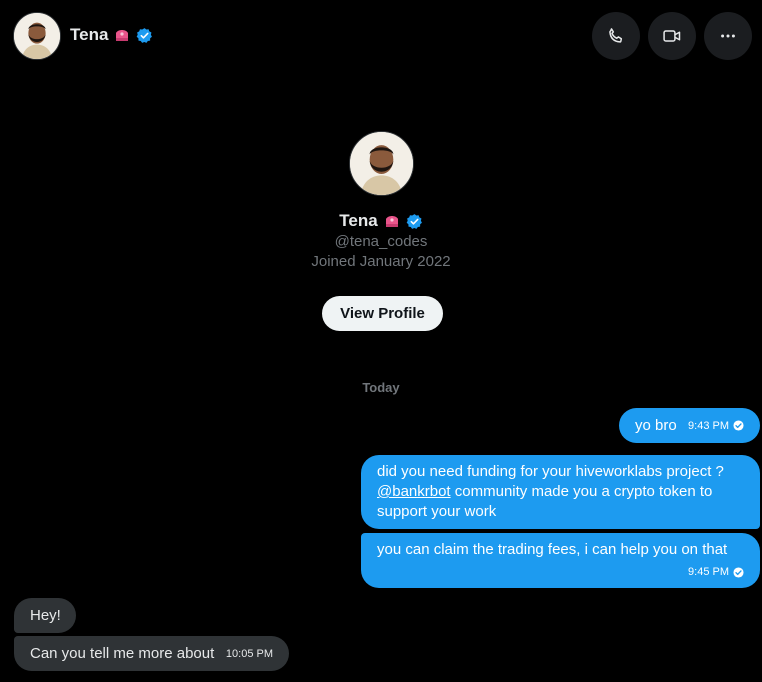  I want to click on profile-name-text: Tena, so click(358, 220).